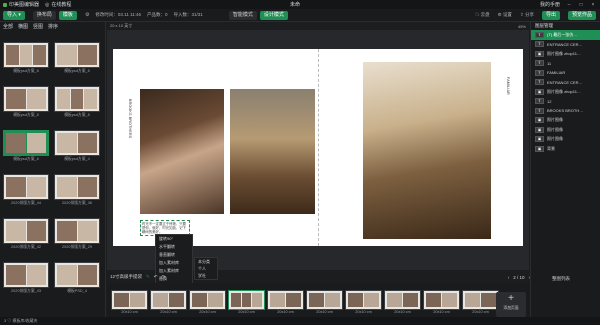  Describe the element at coordinates (509, 277) in the screenshot. I see `prev-page-icon: ‹` at that location.